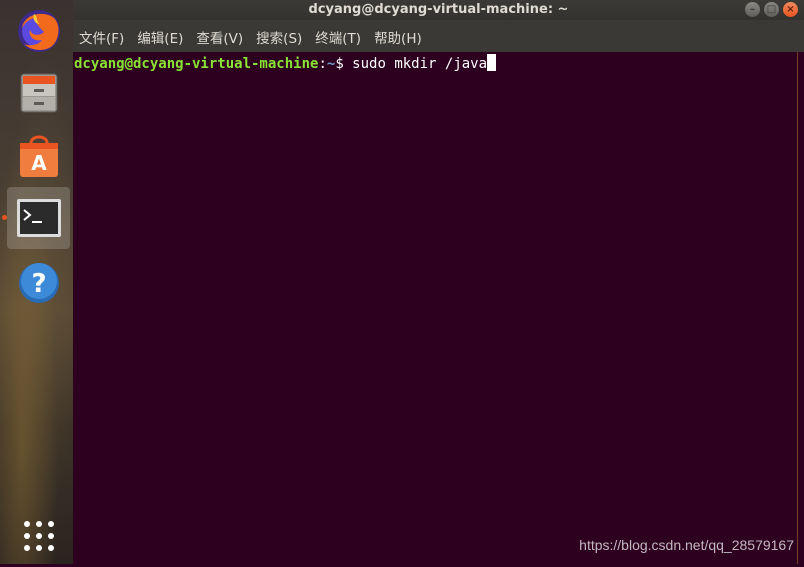  Describe the element at coordinates (338, 39) in the screenshot. I see `menu-terminal: 终端(T)` at that location.